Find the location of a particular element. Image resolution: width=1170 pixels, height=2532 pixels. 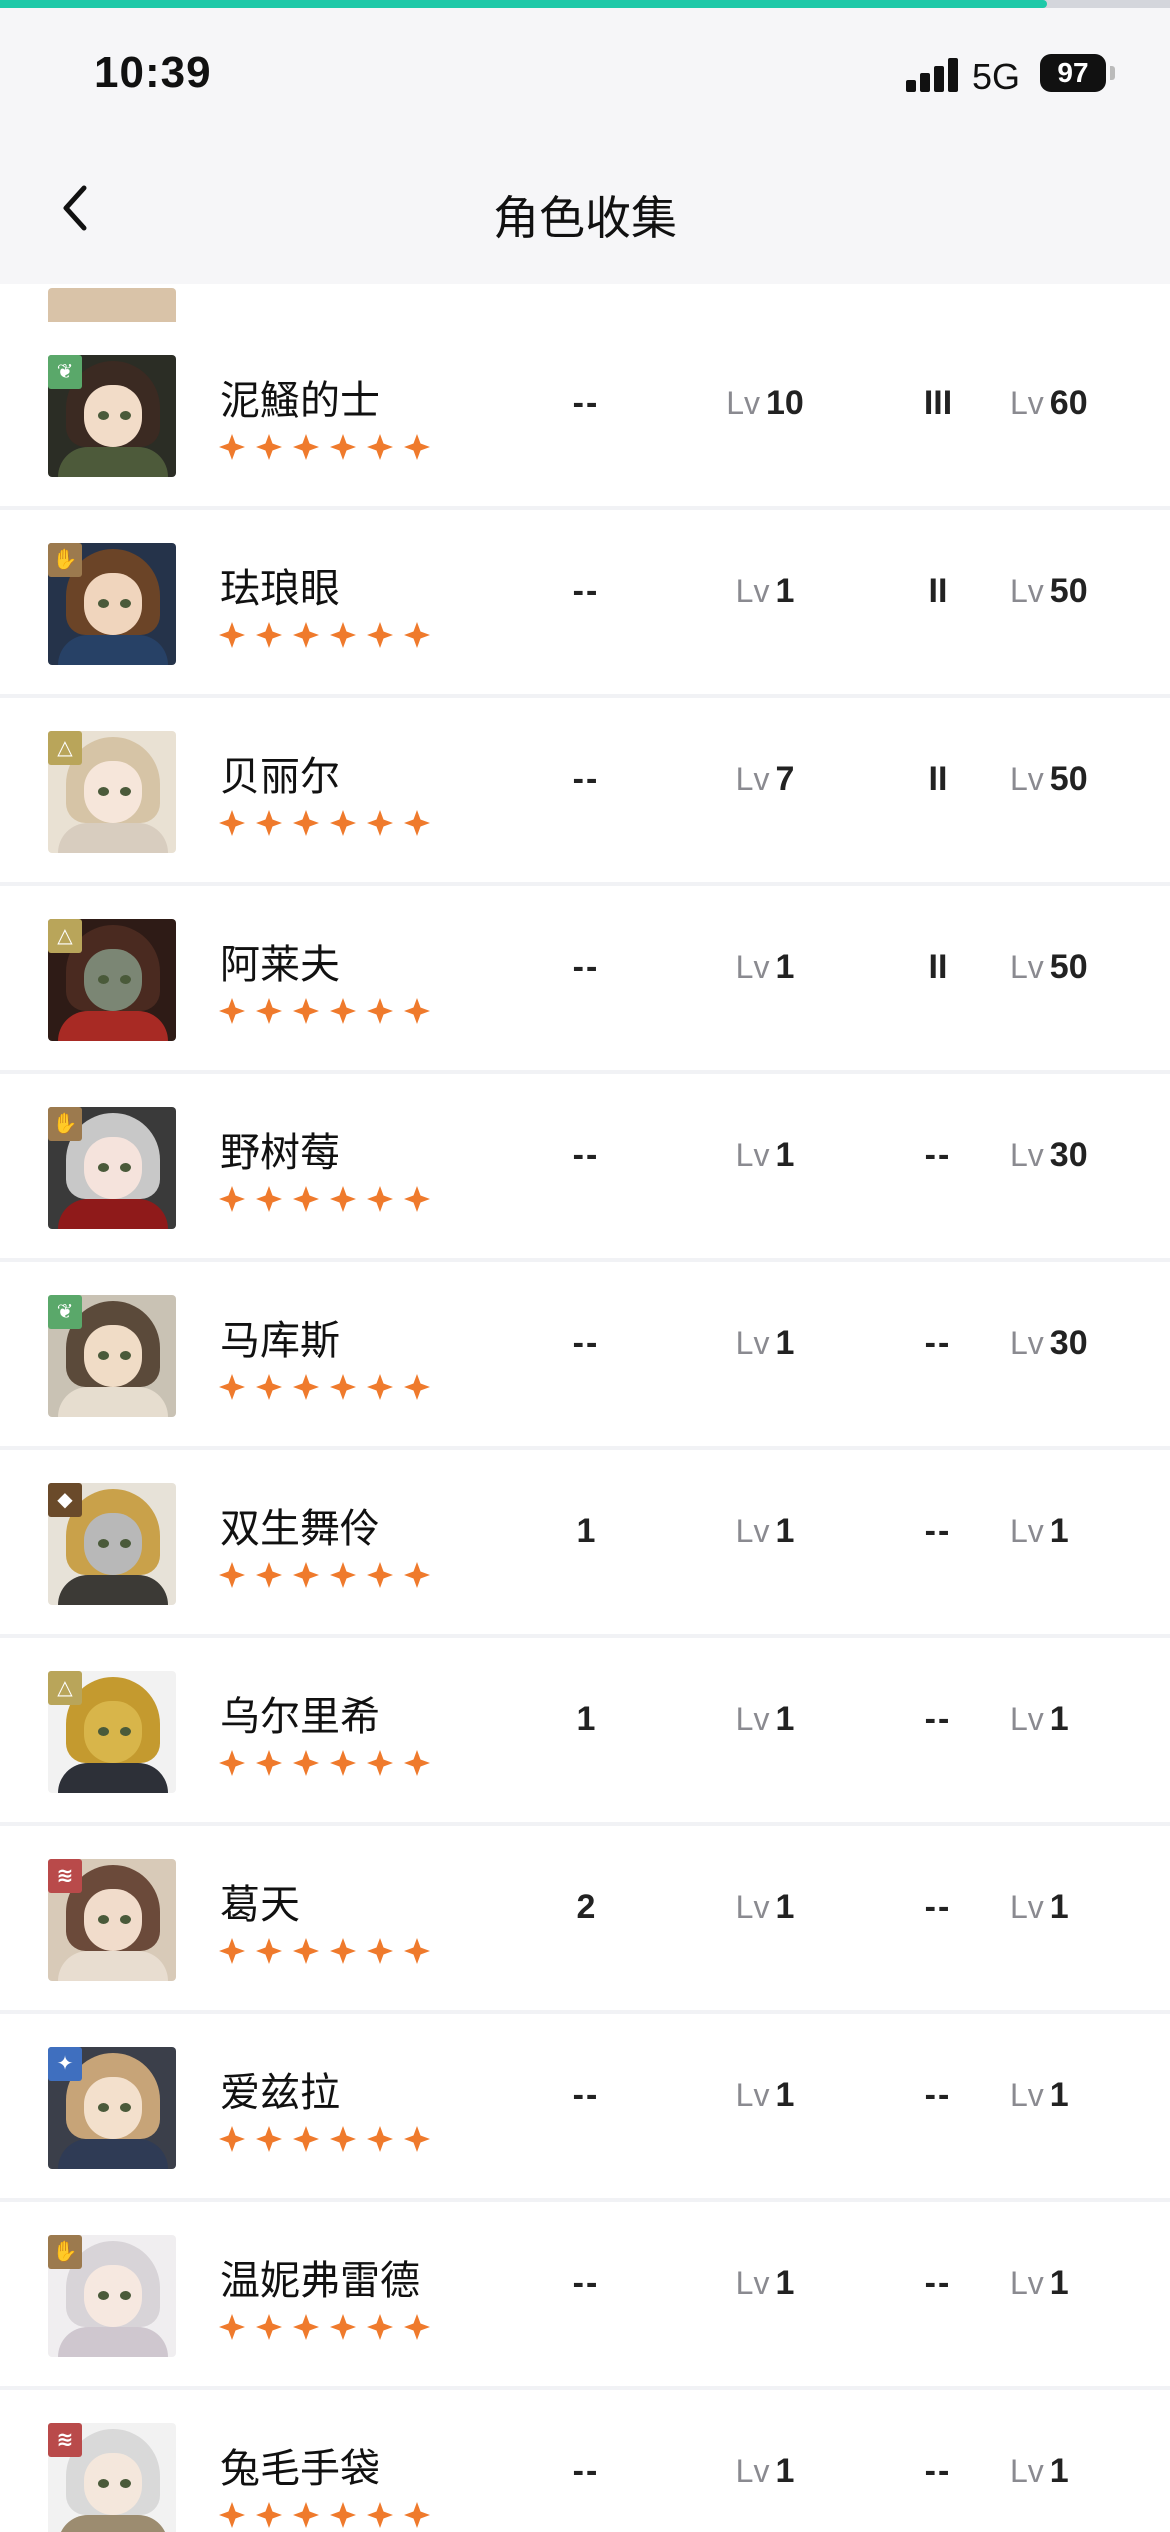

level-value: Lv 10 is located at coordinates (765, 403).